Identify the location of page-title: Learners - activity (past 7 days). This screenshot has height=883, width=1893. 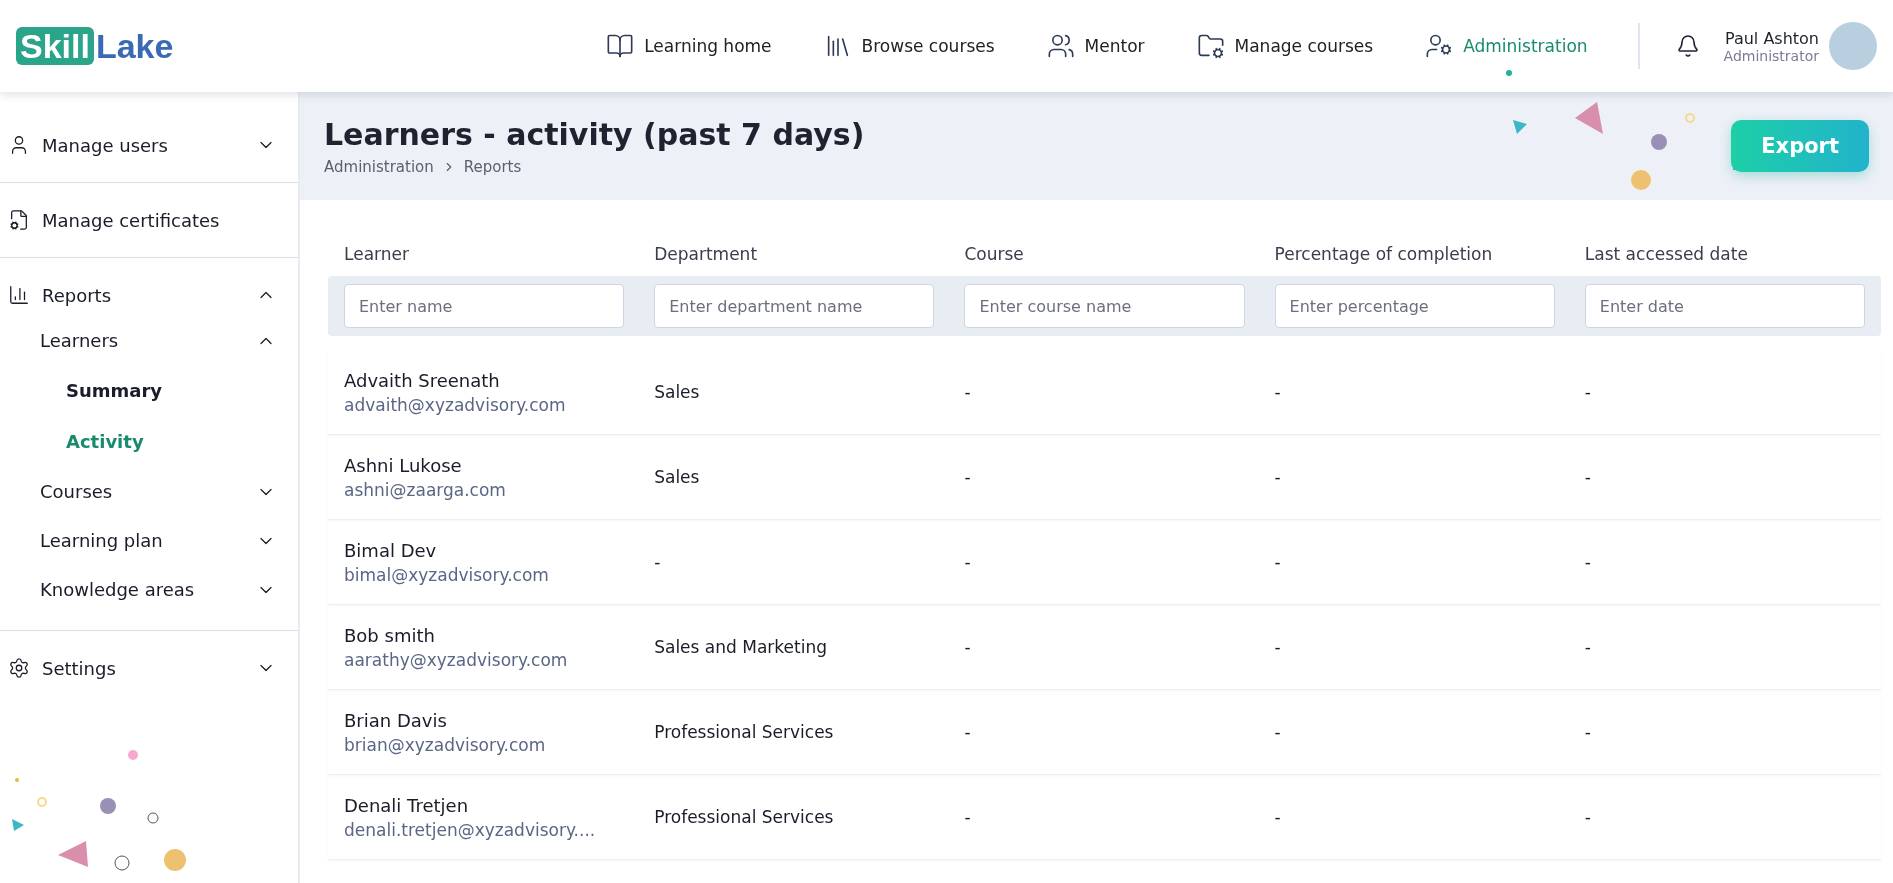
(594, 134).